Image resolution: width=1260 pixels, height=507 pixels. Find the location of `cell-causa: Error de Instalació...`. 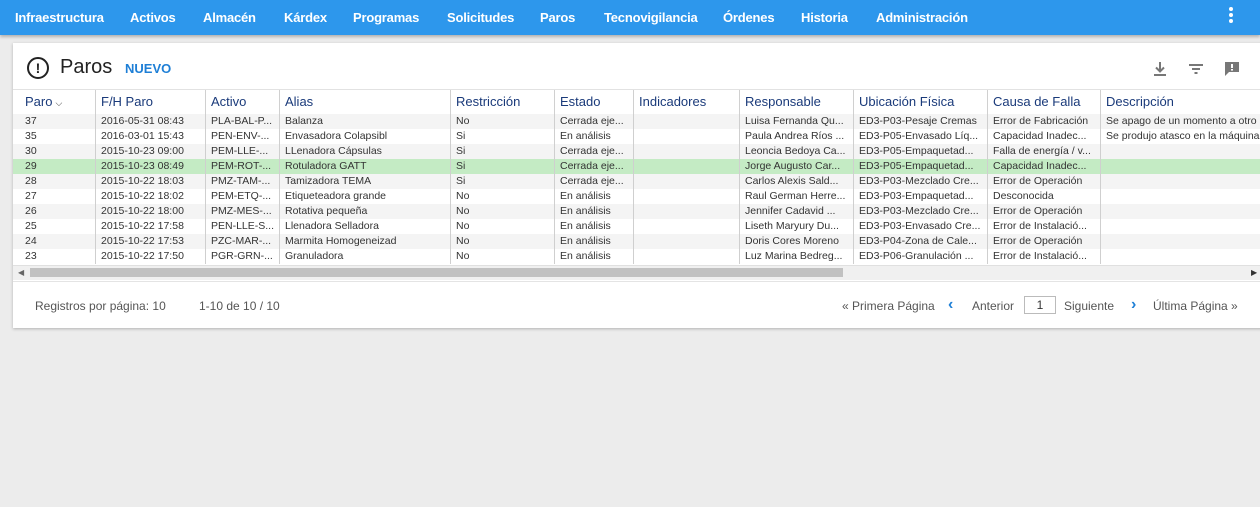

cell-causa: Error de Instalació... is located at coordinates (1043, 256).